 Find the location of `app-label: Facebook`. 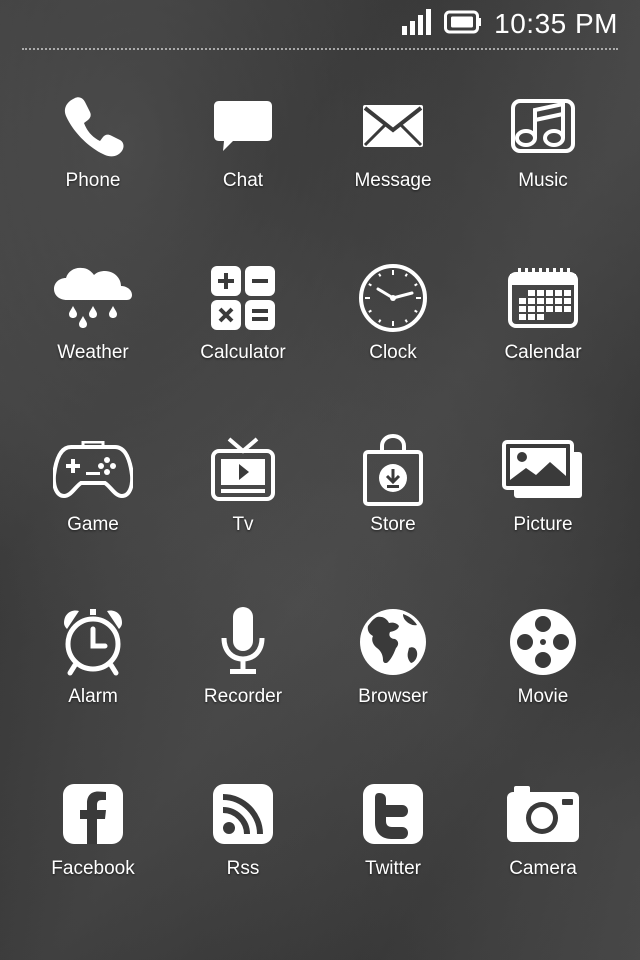

app-label: Facebook is located at coordinates (93, 868).